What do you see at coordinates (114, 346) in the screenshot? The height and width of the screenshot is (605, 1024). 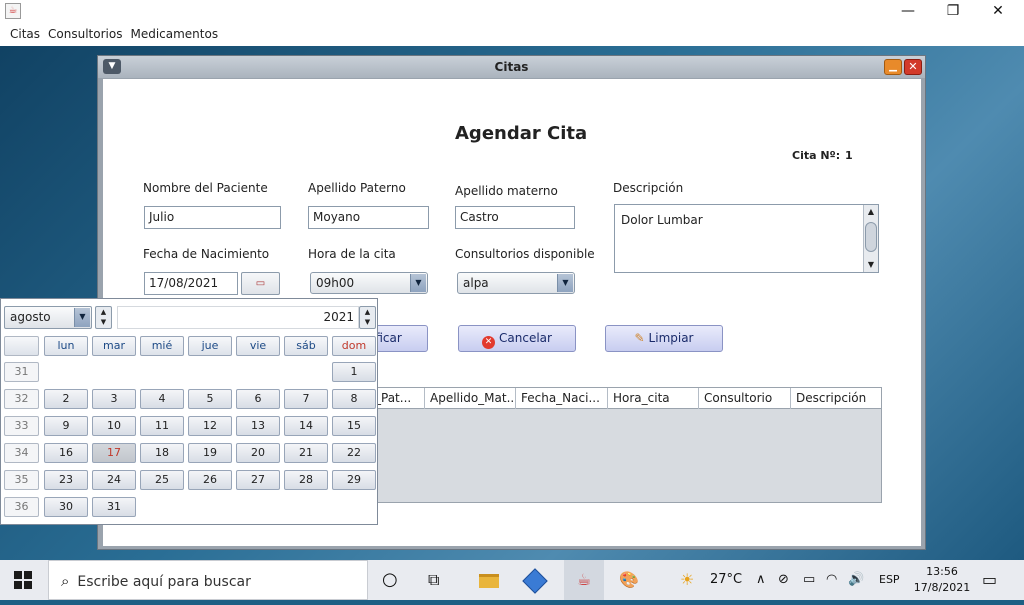 I see `day-header: mar` at bounding box center [114, 346].